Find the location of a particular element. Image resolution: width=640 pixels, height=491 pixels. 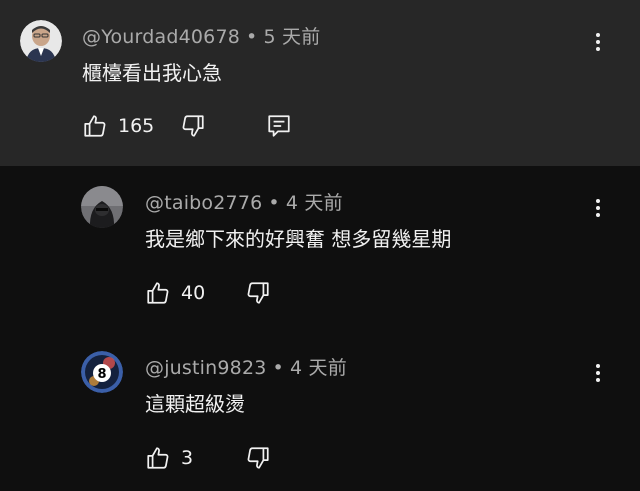

hooded-figure-avatar-icon is located at coordinates (102, 207).